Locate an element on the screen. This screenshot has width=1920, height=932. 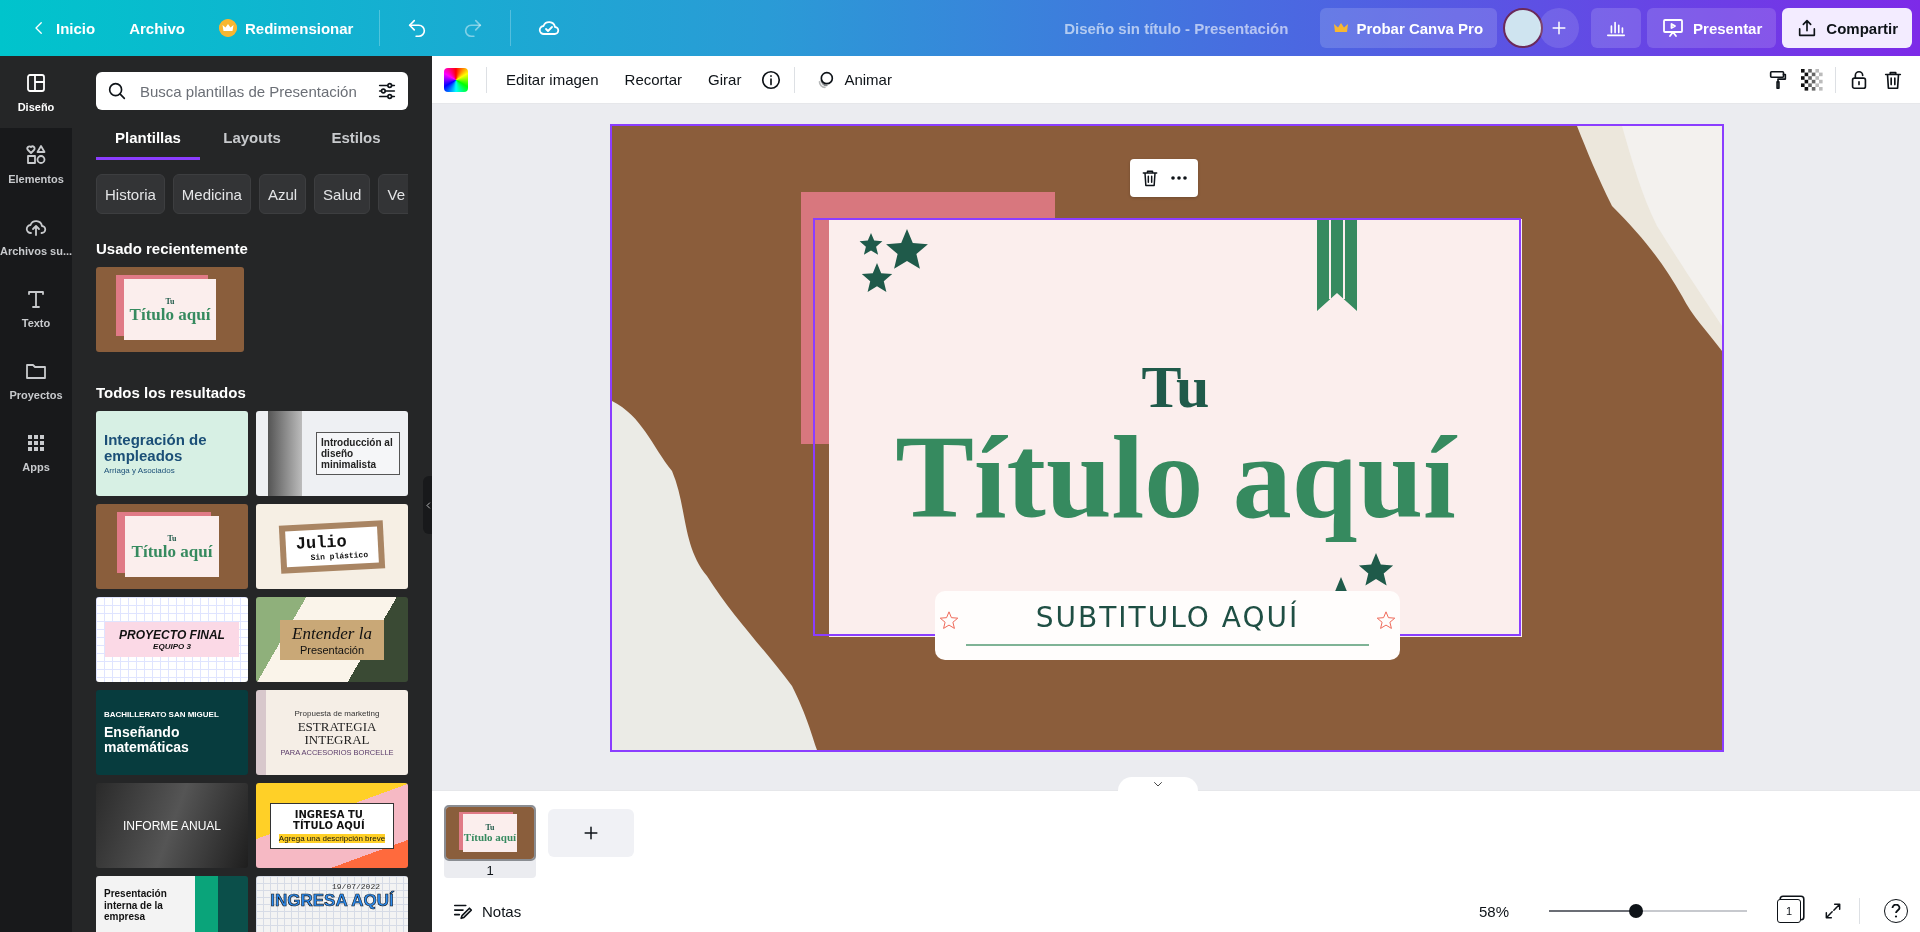
zoom-percentage: 58% is located at coordinates (1504, 911).